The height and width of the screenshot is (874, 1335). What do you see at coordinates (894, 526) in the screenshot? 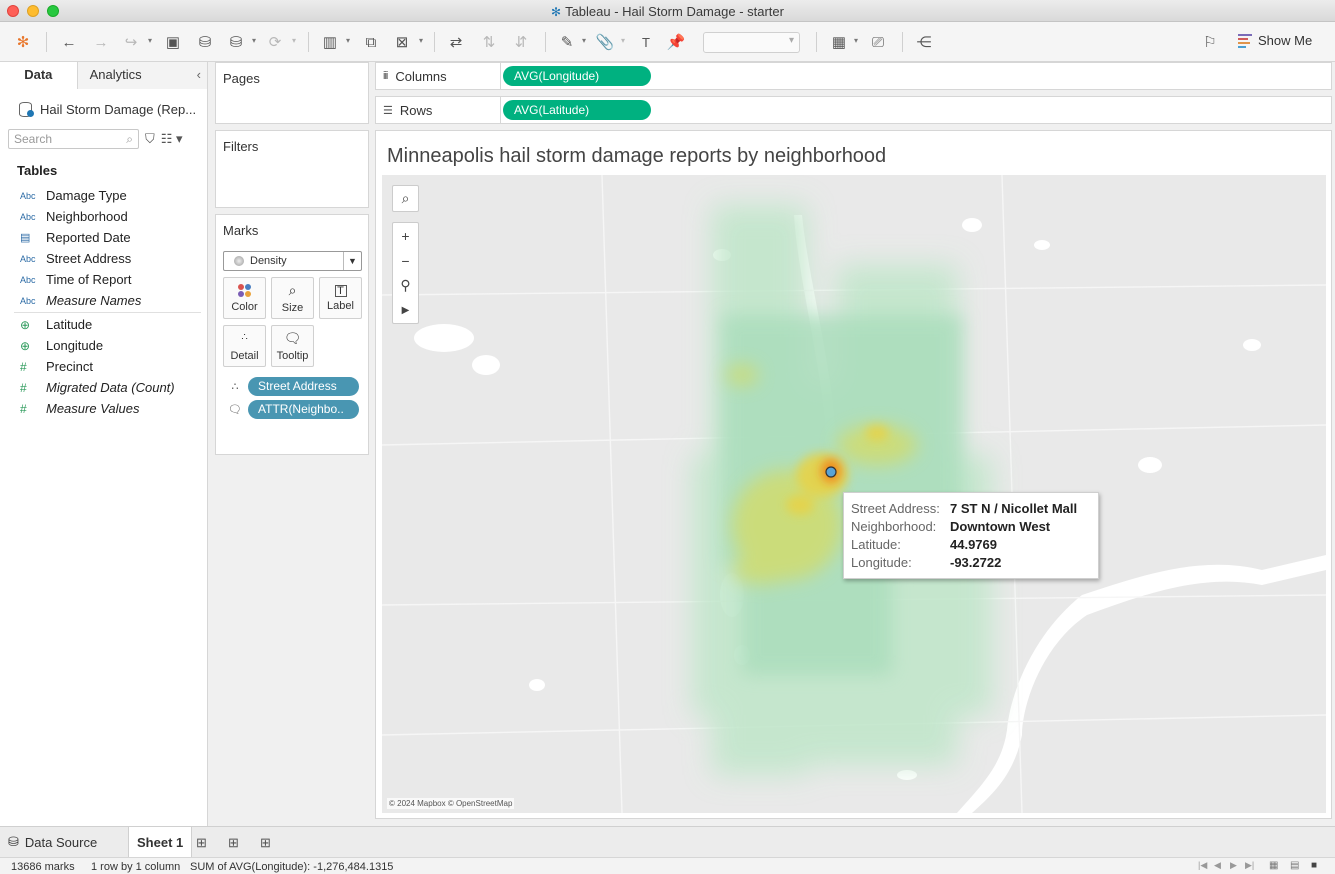
I see `tooltip-key: Neighborhood:` at bounding box center [894, 526].